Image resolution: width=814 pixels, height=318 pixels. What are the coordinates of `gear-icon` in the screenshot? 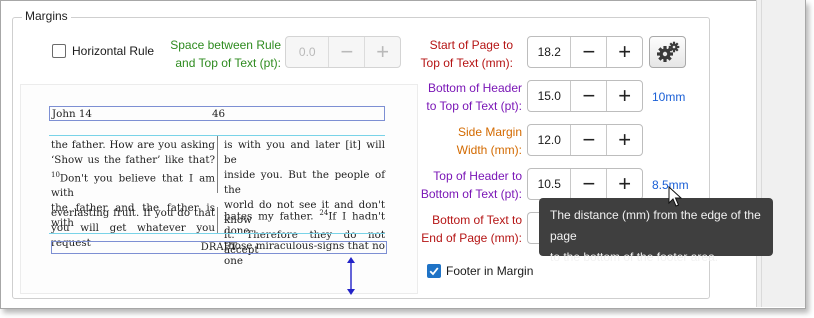 It's located at (668, 51).